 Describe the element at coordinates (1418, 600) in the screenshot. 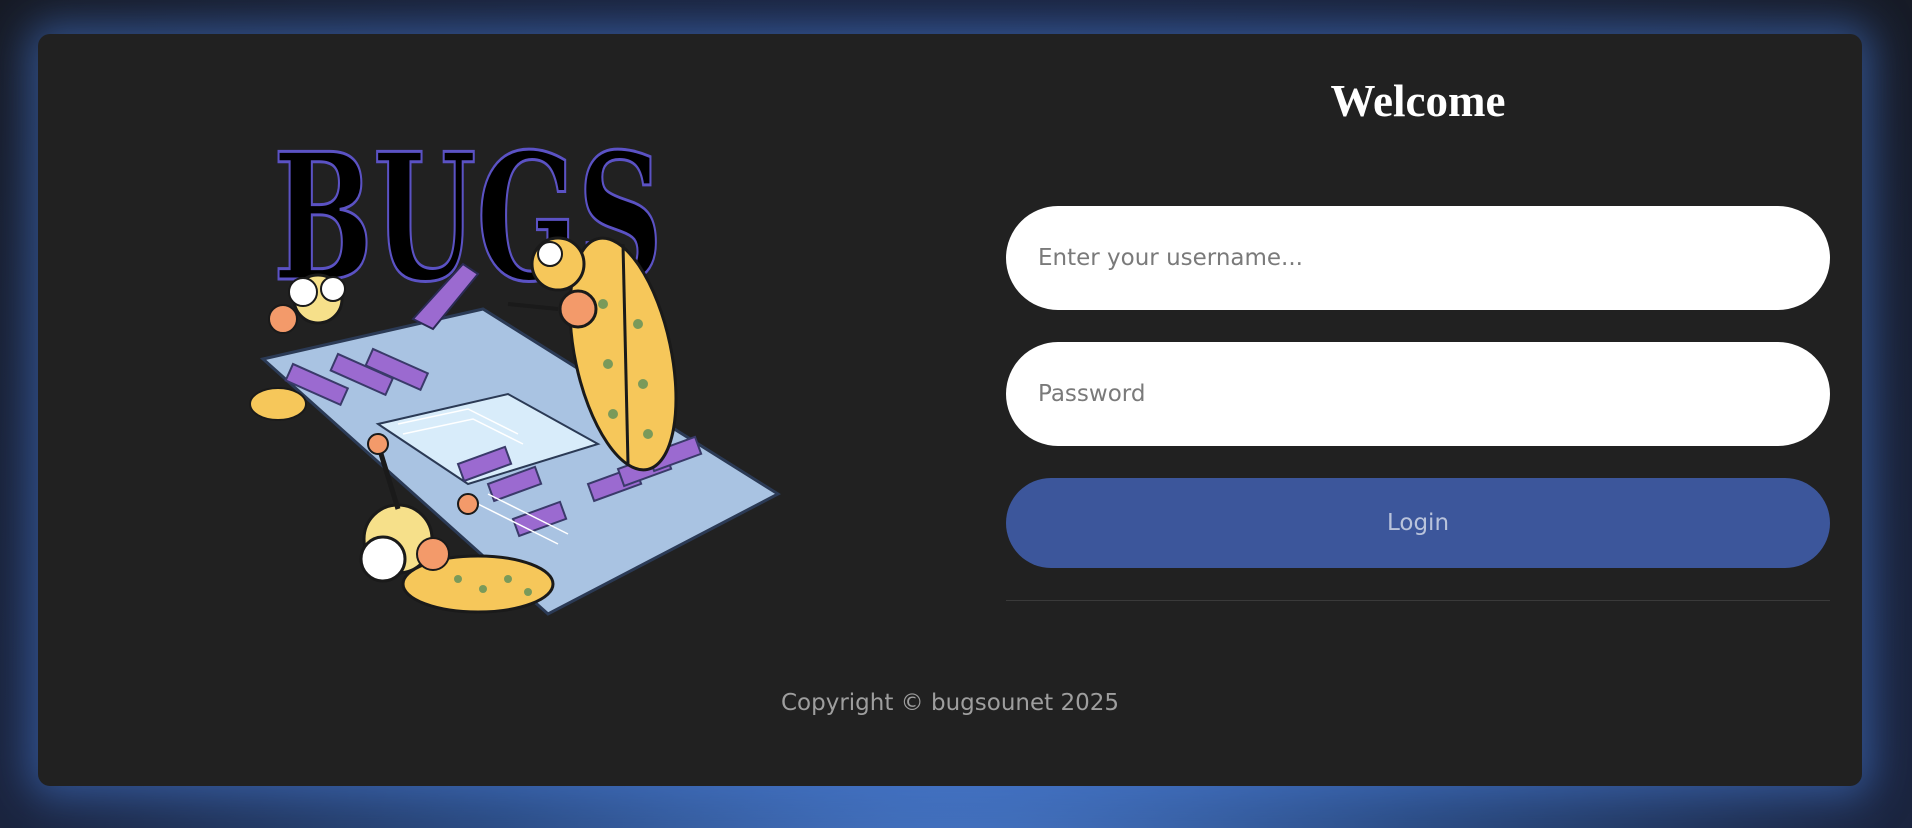

I see `divider` at that location.